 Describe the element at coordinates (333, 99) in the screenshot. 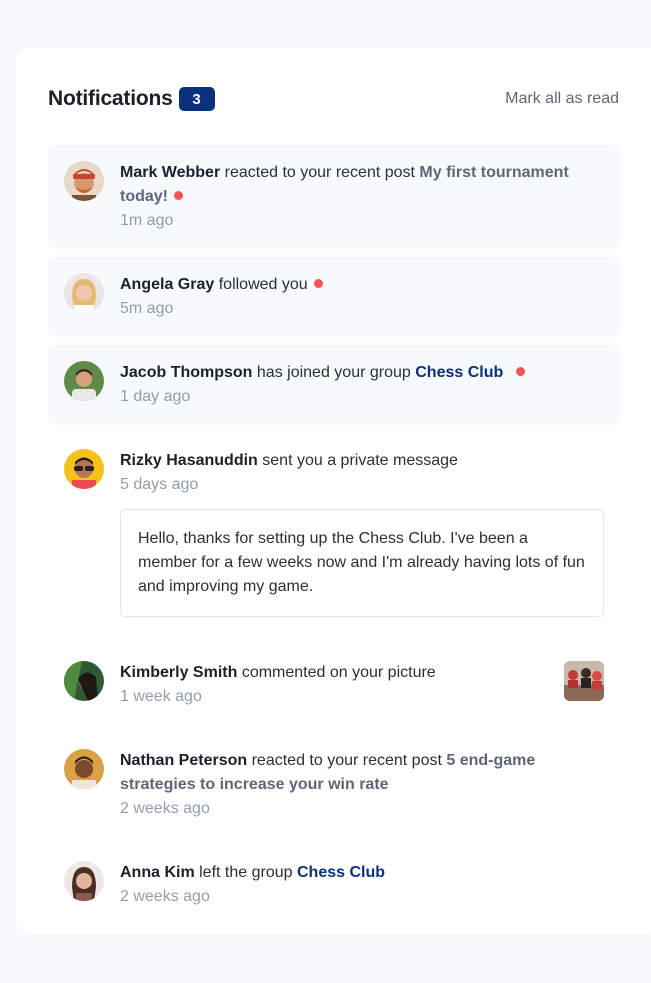

I see `notifications-header: Notifications 3 Mark all as read` at that location.